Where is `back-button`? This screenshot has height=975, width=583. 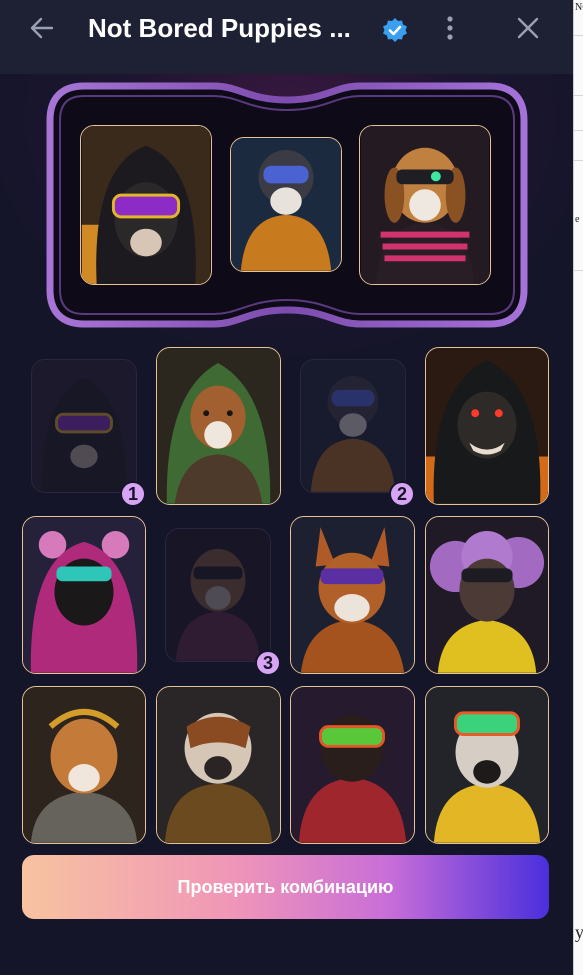
back-button is located at coordinates (42, 28).